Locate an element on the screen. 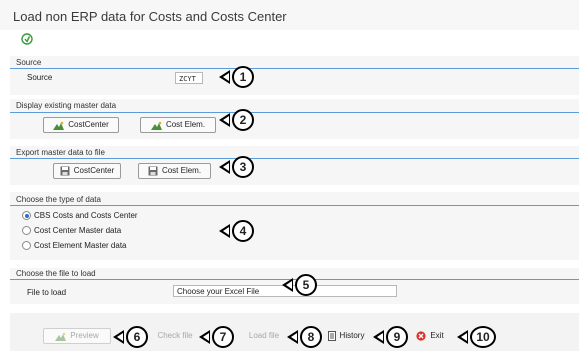 This screenshot has width=579, height=351. callout-1: 1 is located at coordinates (236, 77).